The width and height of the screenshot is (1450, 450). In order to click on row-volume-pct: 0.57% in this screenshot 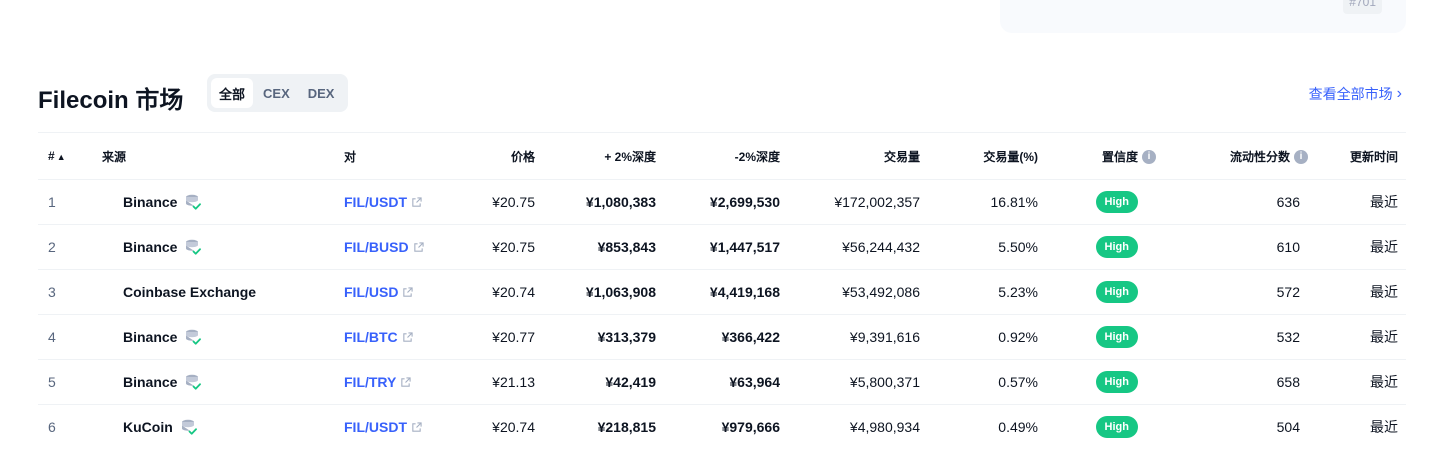, I will do `click(987, 382)`.